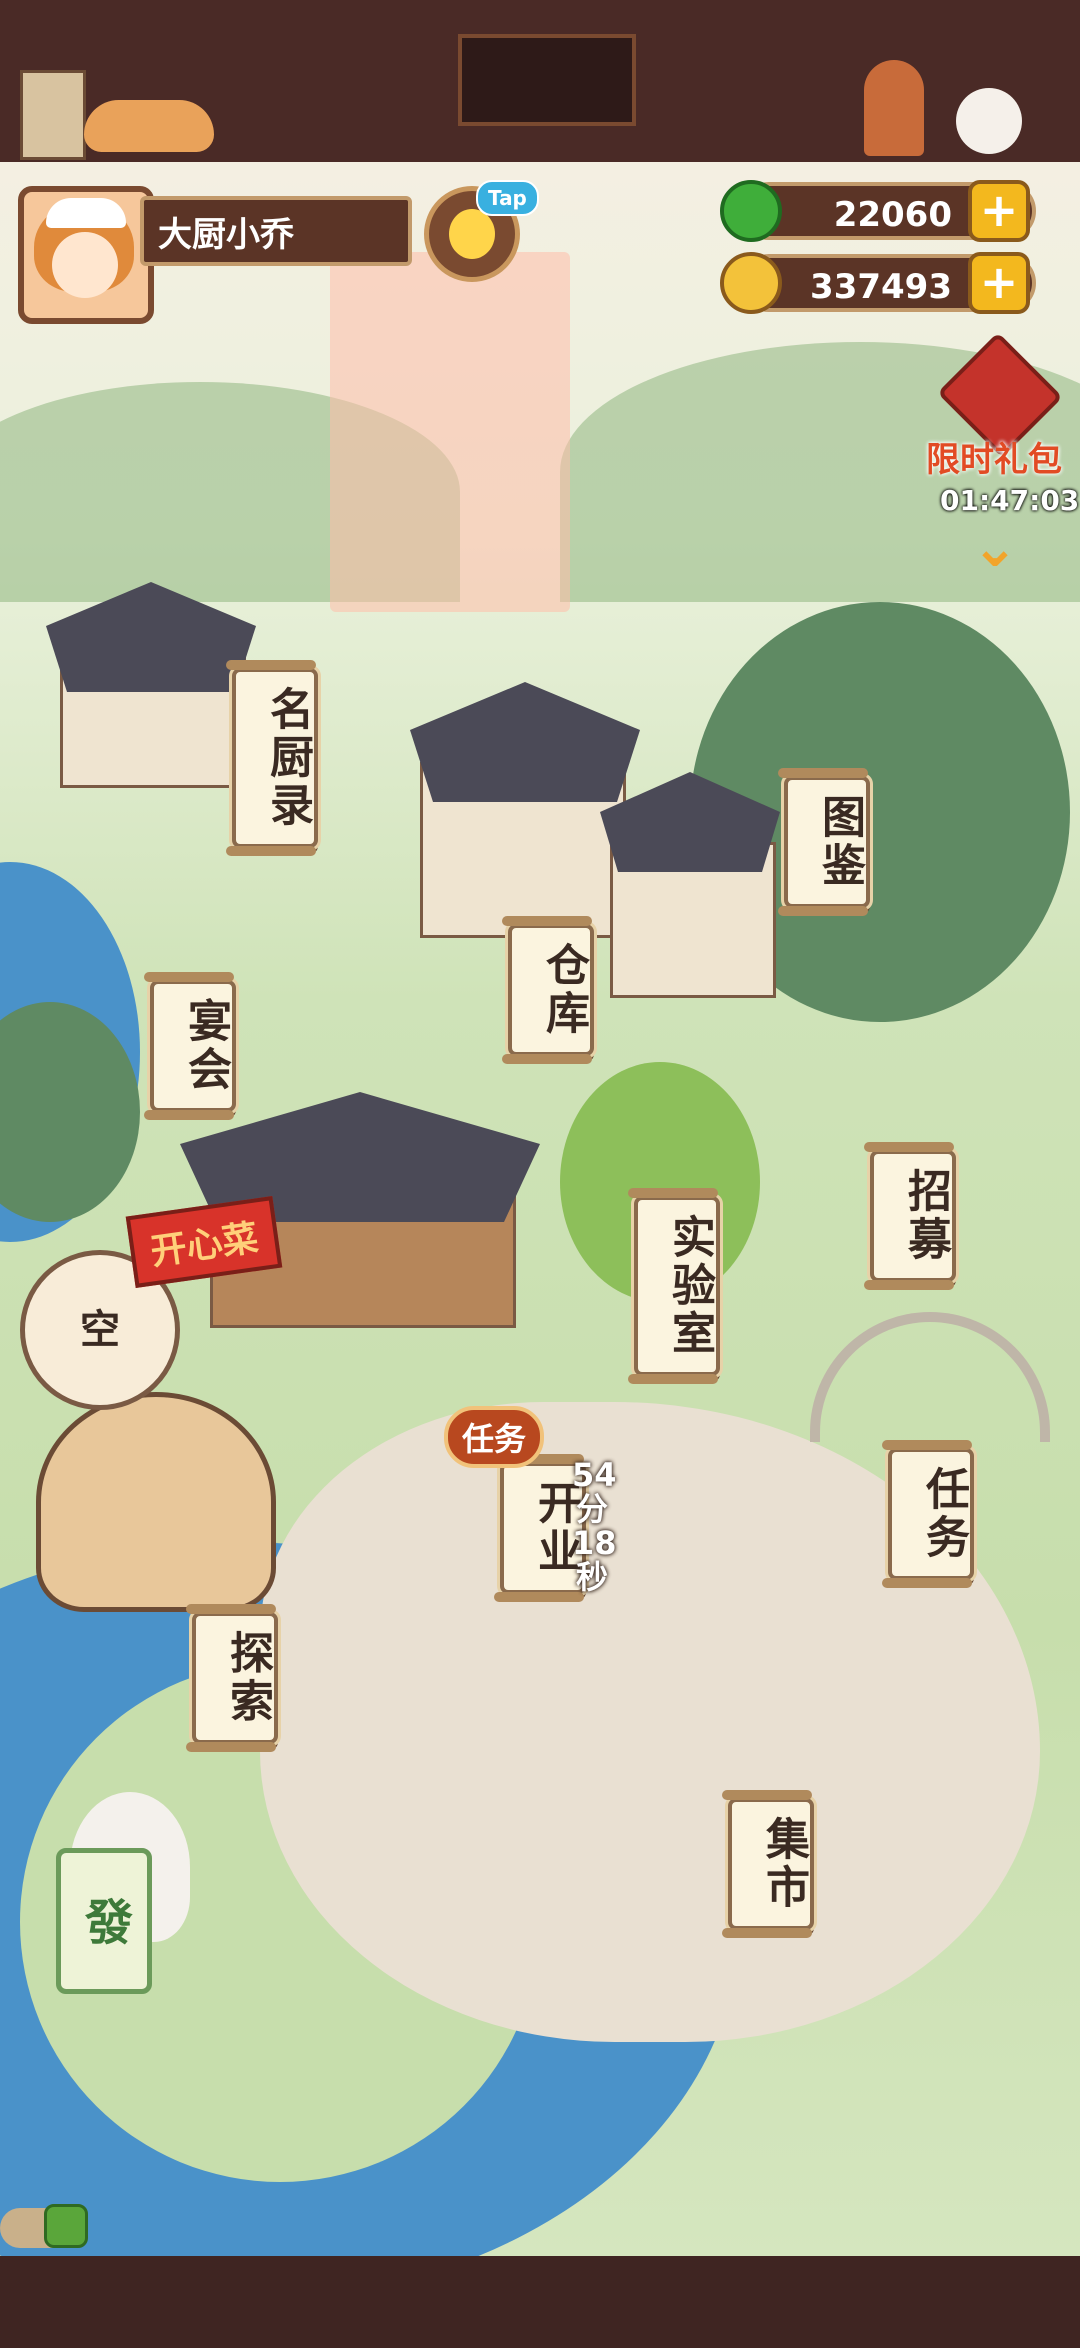  I want to click on white-cat-decoration, so click(989, 121).